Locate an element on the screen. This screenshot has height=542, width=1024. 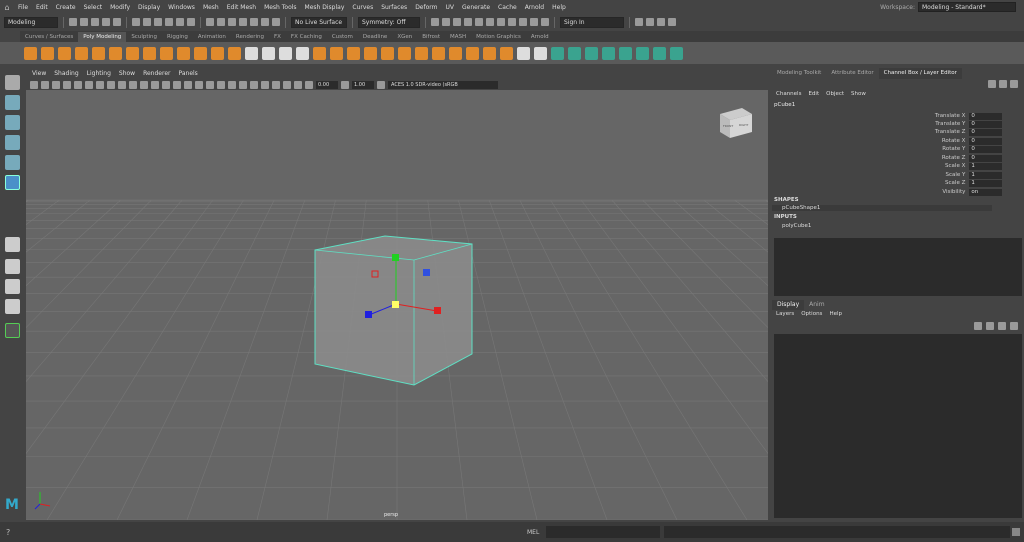
smooth-shade-icon is located at coordinates (166, 84).